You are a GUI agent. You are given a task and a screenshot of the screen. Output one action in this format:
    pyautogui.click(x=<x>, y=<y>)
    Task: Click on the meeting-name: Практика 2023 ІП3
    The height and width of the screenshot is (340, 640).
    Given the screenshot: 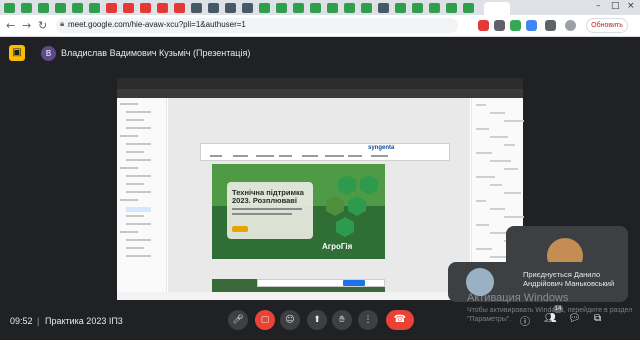 What is the action you would take?
    pyautogui.click(x=84, y=321)
    